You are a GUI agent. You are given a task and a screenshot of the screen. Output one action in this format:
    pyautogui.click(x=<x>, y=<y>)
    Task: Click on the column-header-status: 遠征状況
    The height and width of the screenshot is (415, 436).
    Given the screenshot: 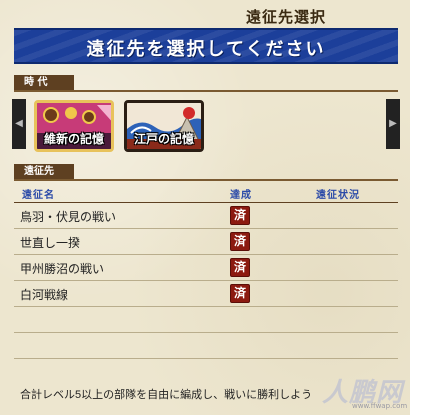 What is the action you would take?
    pyautogui.click(x=338, y=195)
    